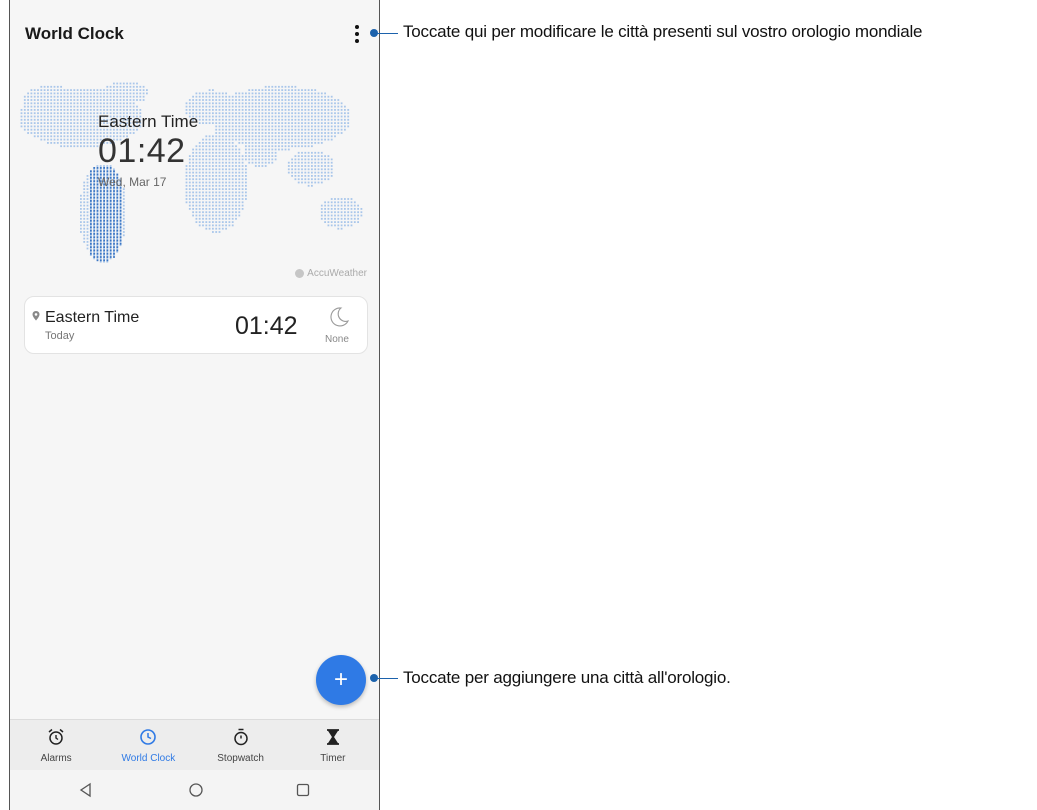  I want to click on more-options-button, so click(357, 34).